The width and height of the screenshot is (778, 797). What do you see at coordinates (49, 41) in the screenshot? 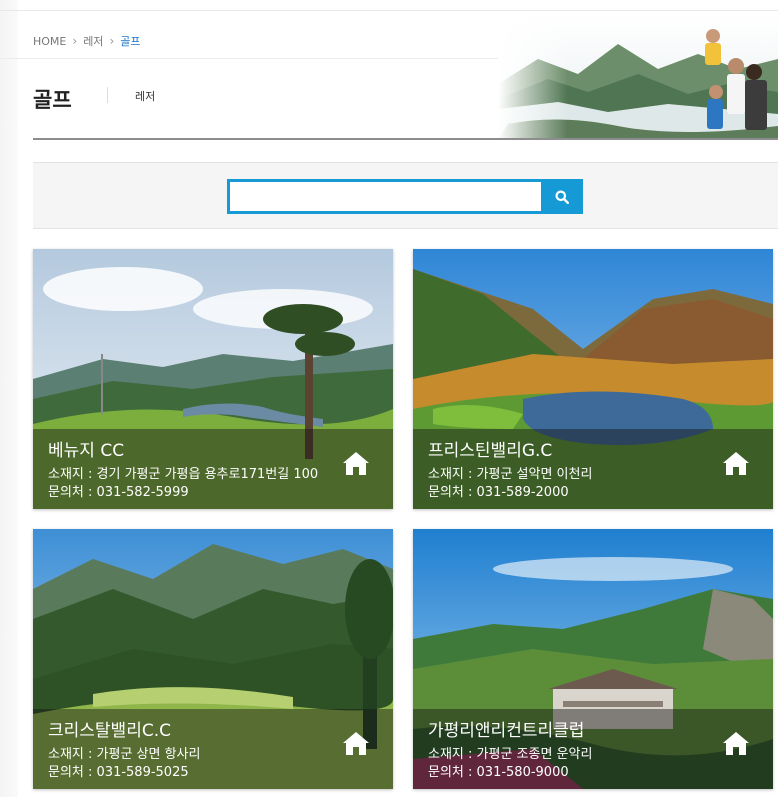
I see `breadcrumb-home: HOME` at bounding box center [49, 41].